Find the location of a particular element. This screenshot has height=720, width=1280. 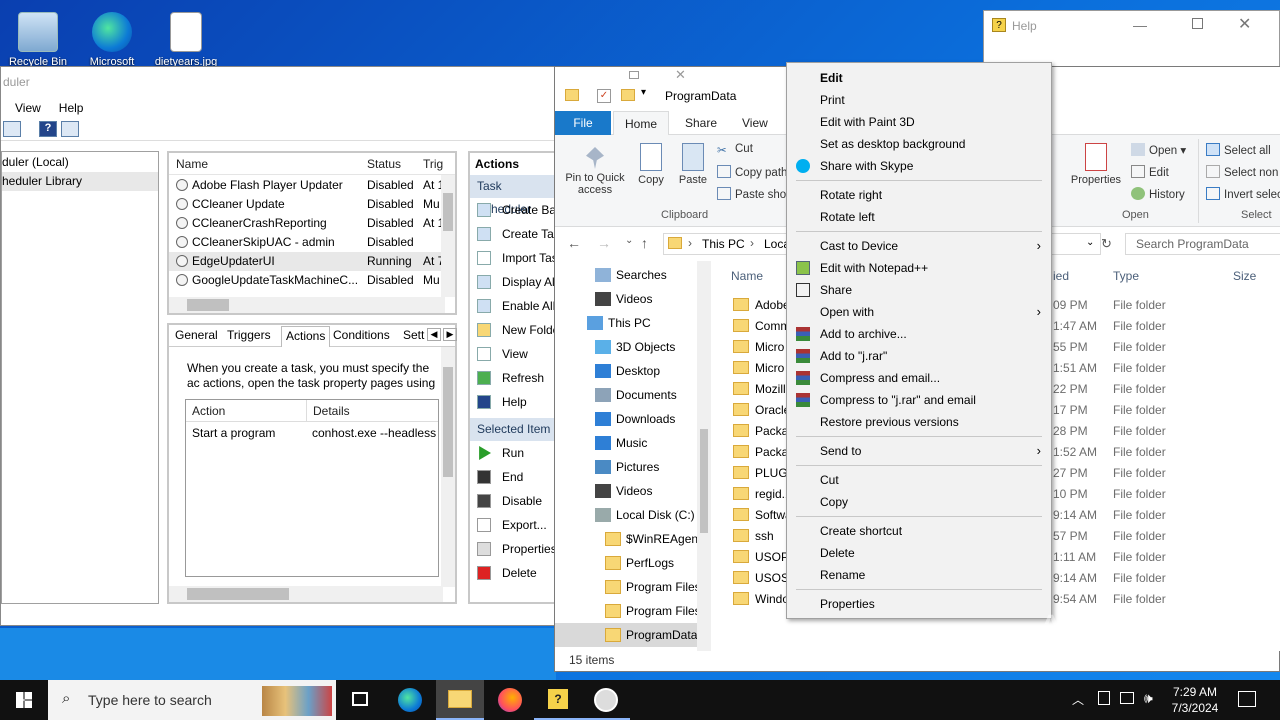

detail-tab-triggers: Triggers is located at coordinates (249, 335).